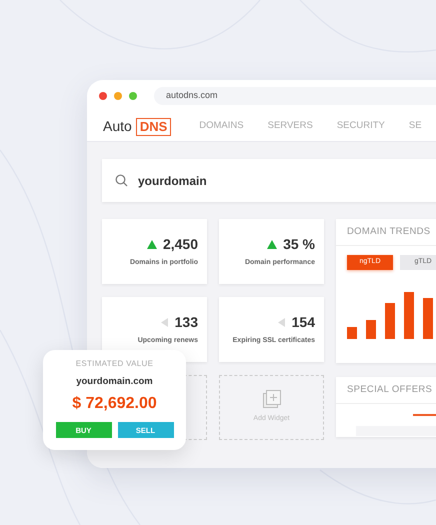  I want to click on add-icon, so click(271, 399).